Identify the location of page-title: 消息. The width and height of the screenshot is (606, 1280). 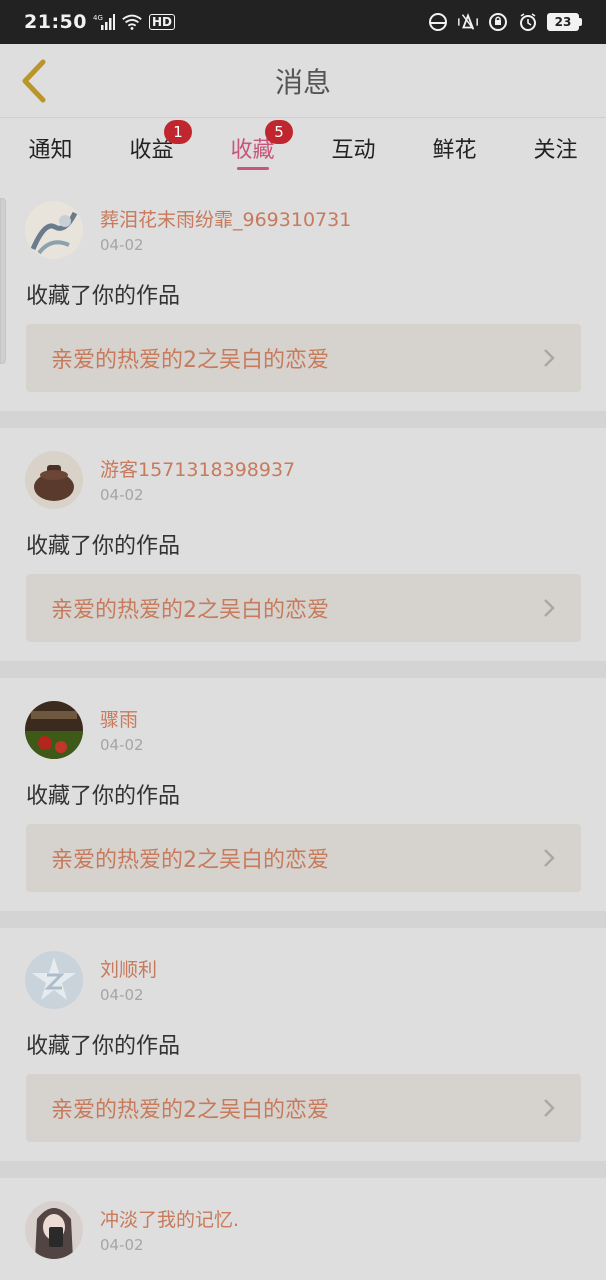
(302, 82).